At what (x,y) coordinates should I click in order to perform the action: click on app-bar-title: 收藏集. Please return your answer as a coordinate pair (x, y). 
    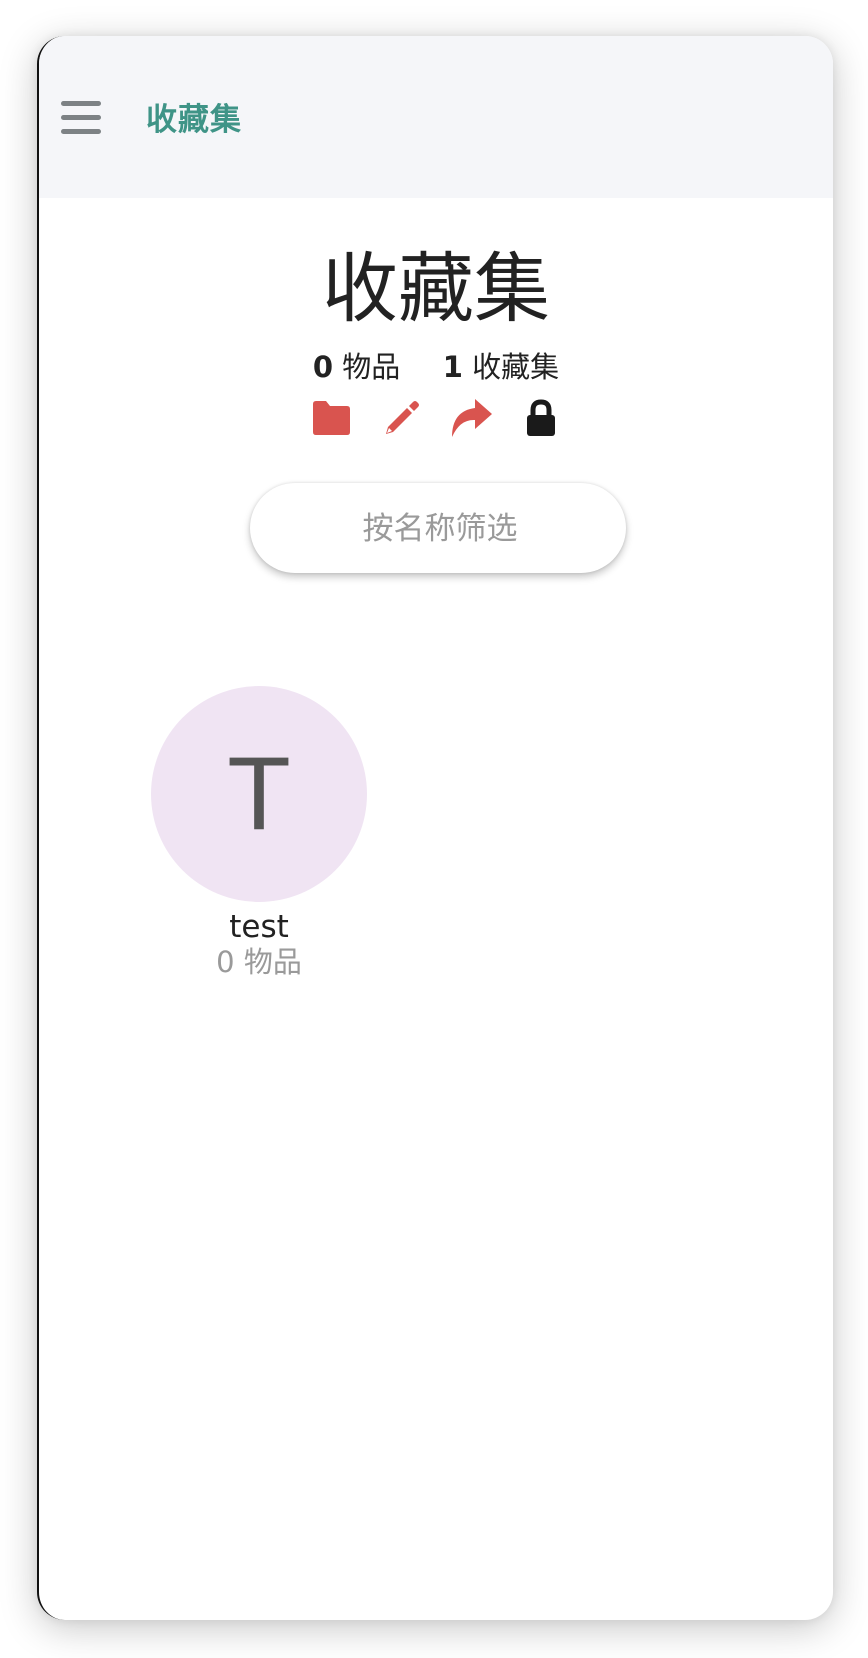
    Looking at the image, I should click on (194, 120).